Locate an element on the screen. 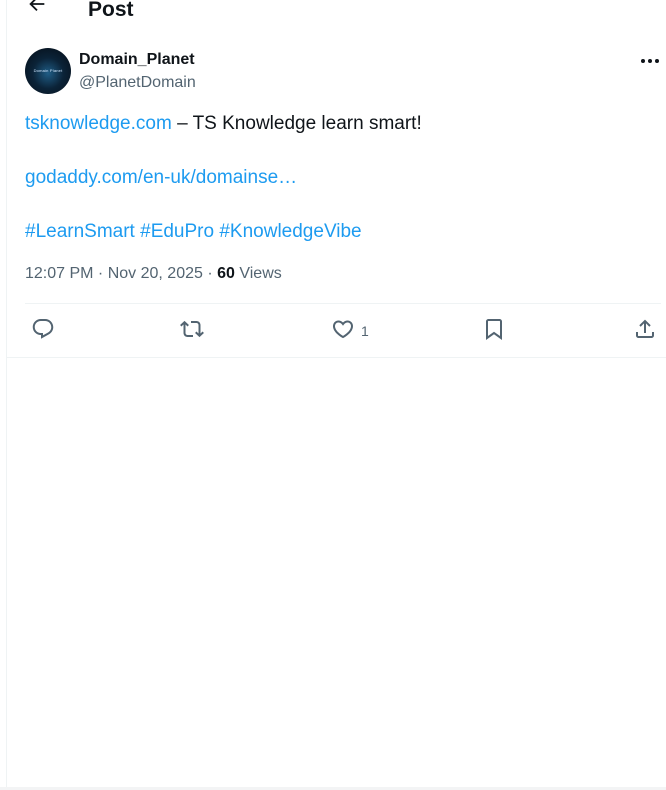 This screenshot has width=666, height=790. heart-icon is located at coordinates (343, 331).